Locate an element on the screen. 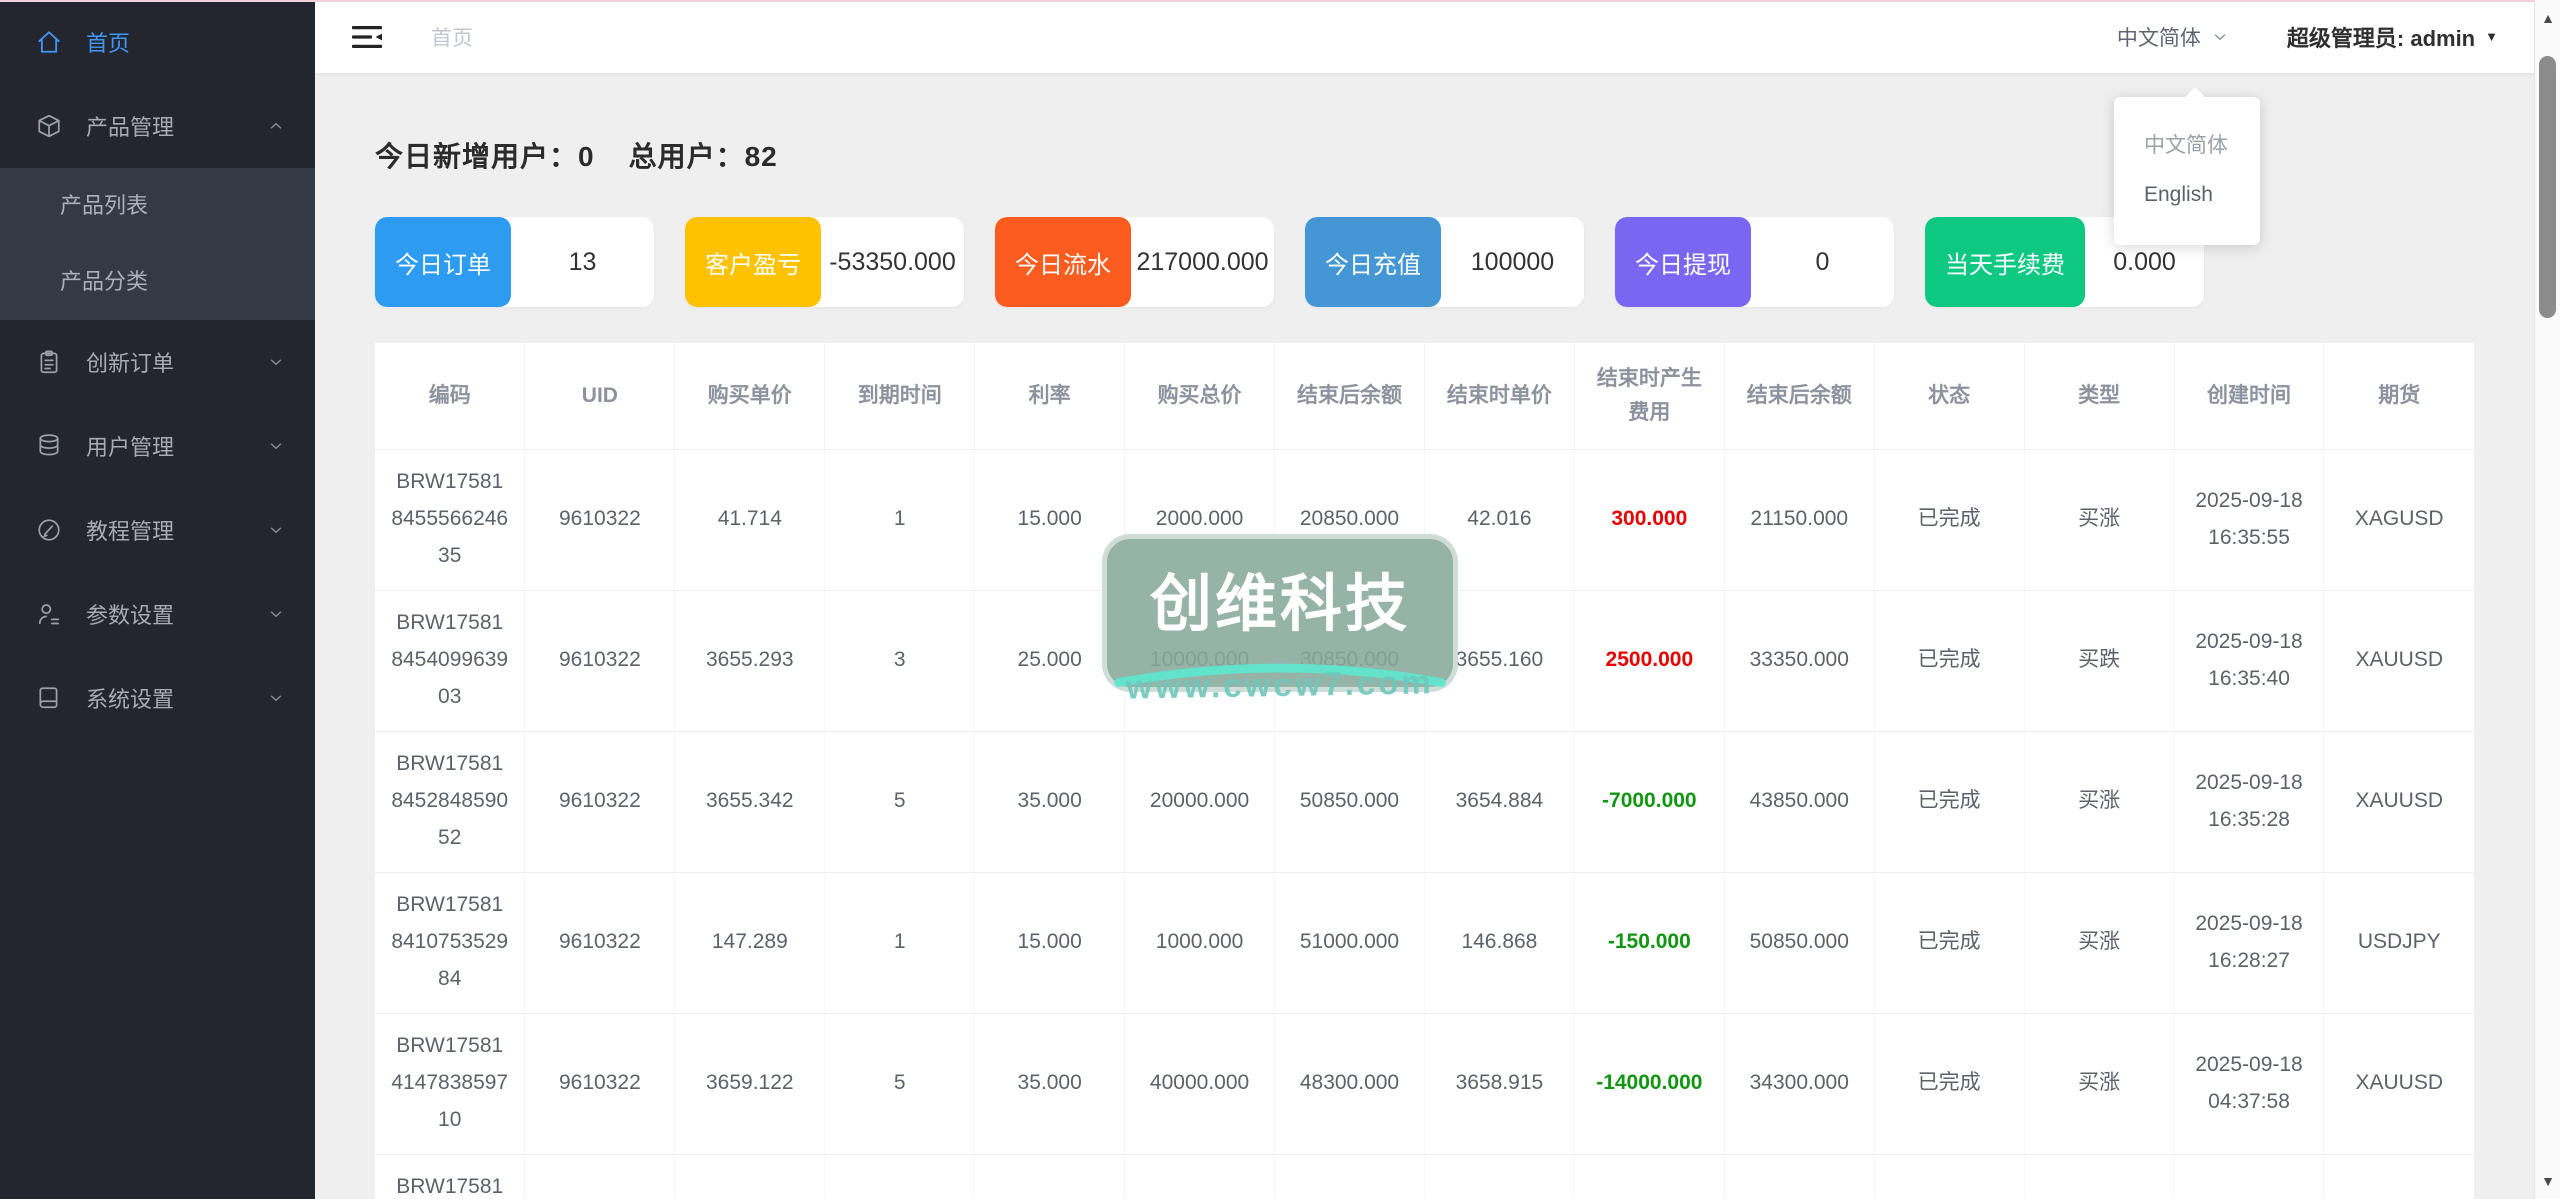  sidebar-item-product-category: 产品分类 is located at coordinates (157, 282).